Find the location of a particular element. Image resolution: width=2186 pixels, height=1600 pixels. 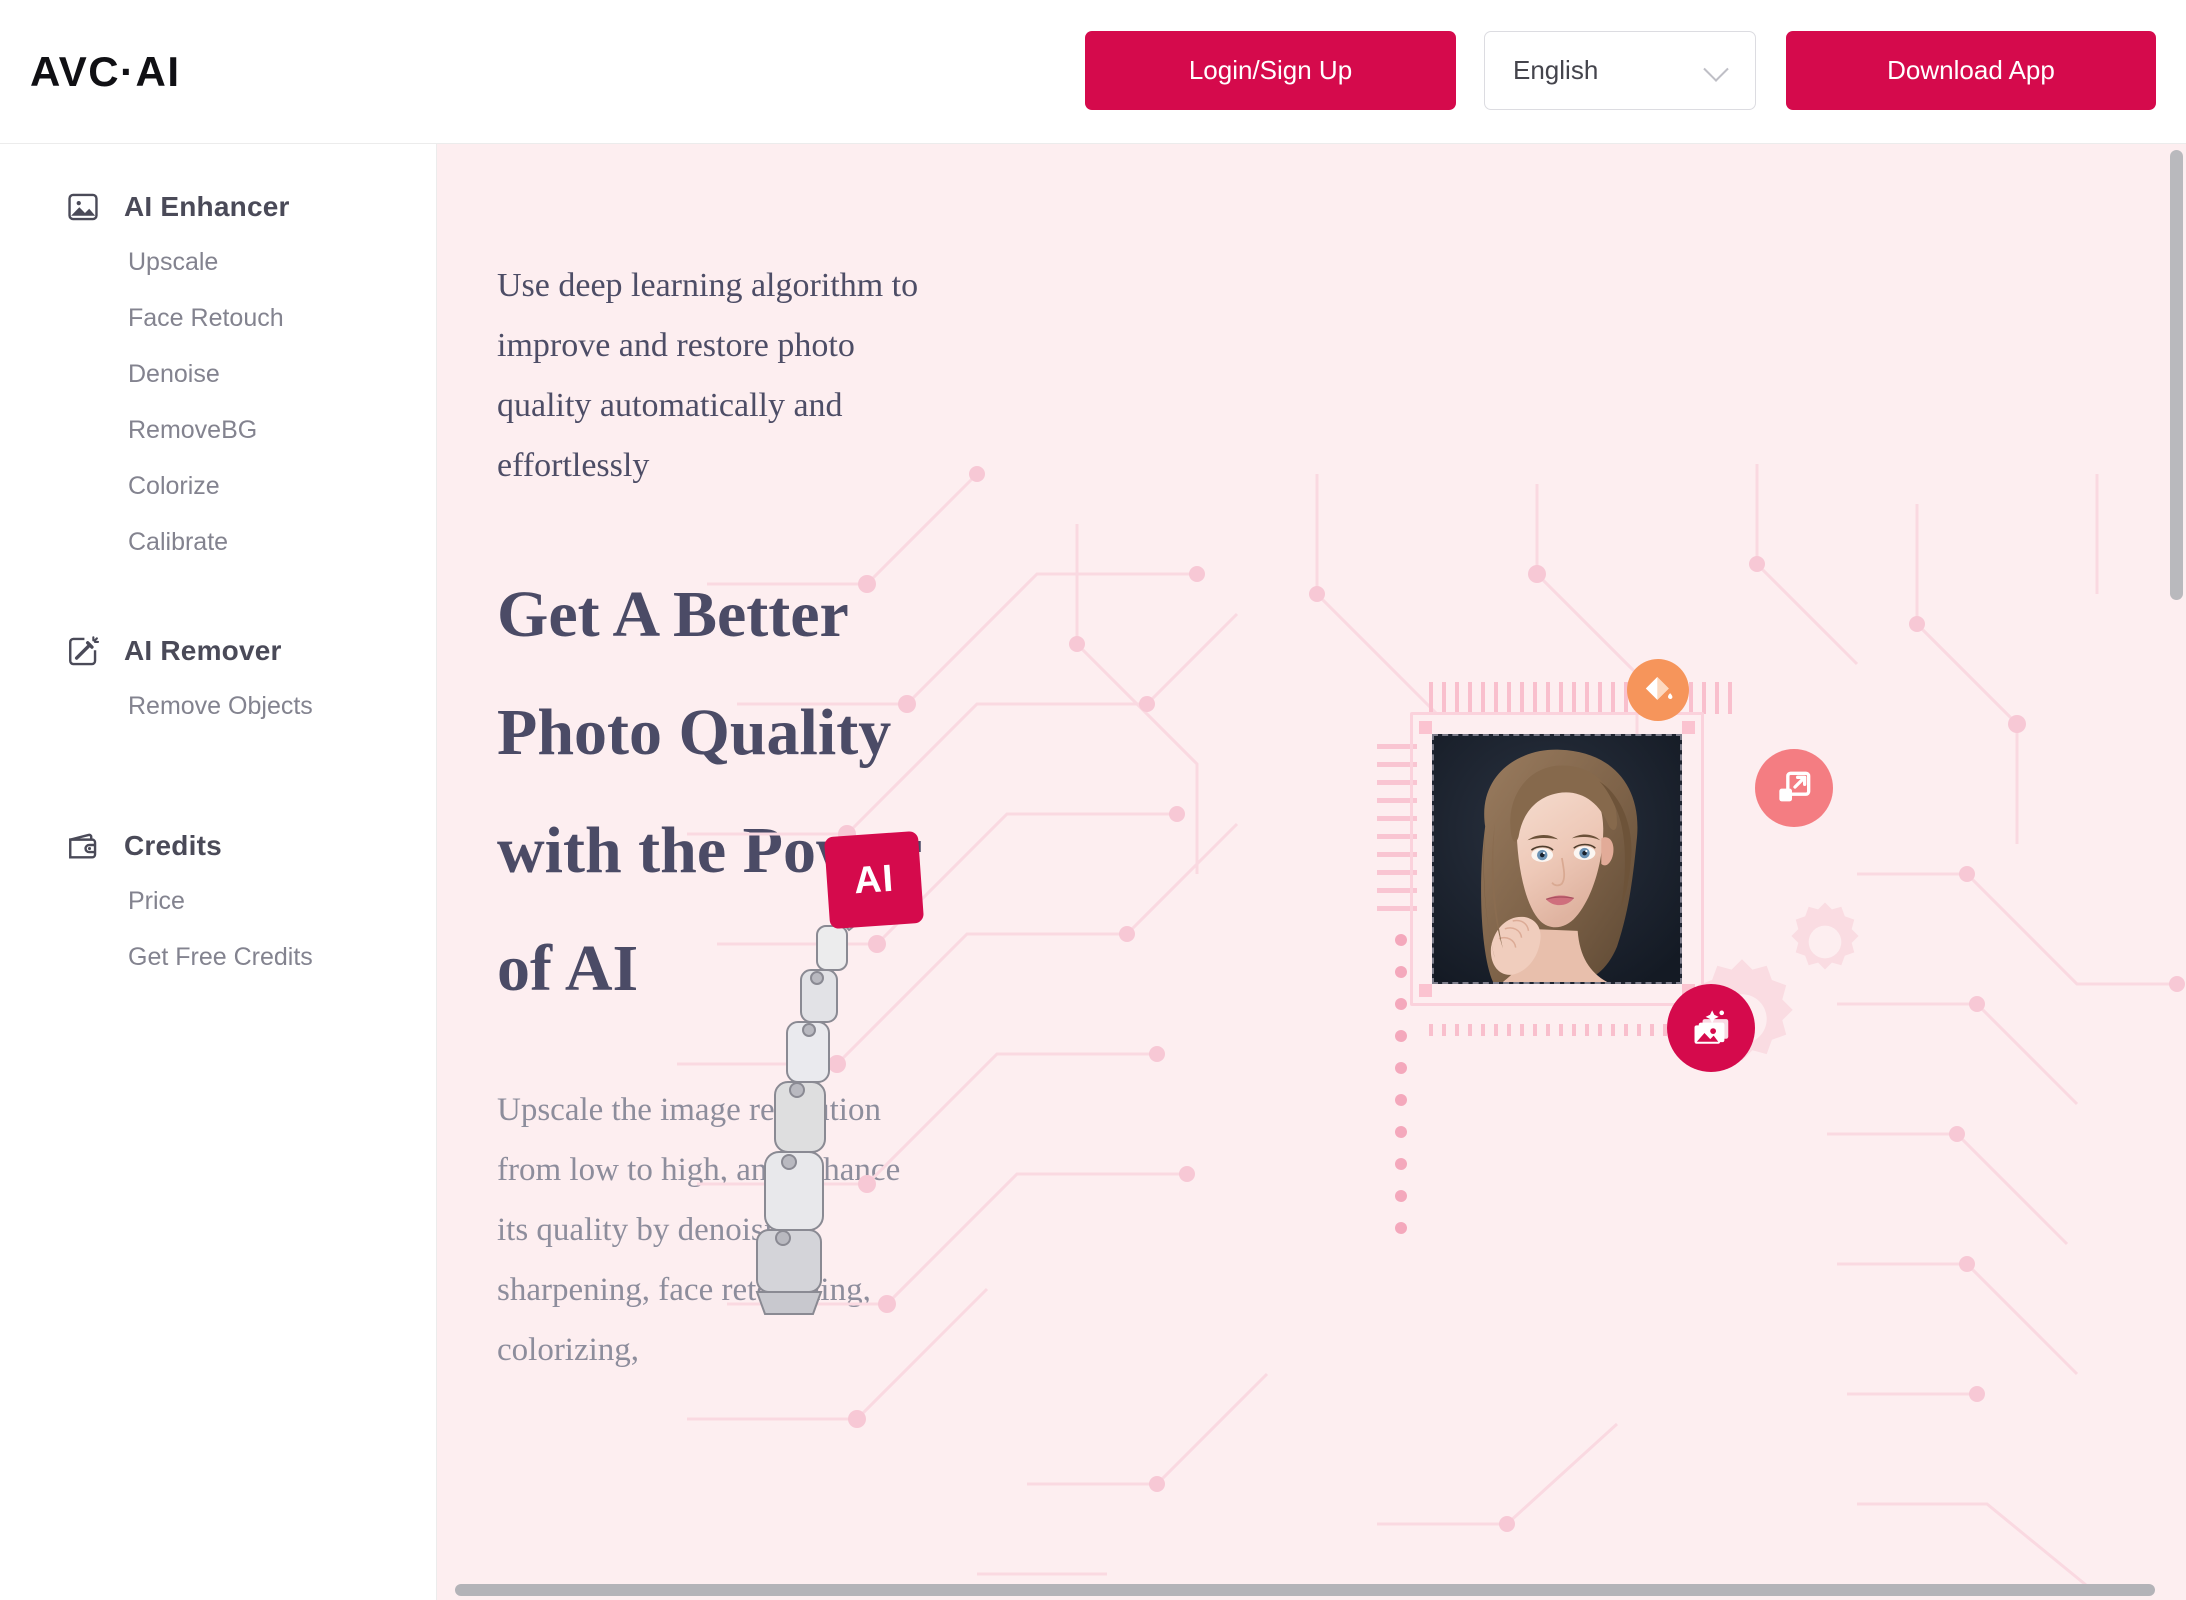

sidebar-subitem-label: Get Free Credits is located at coordinates (220, 956).